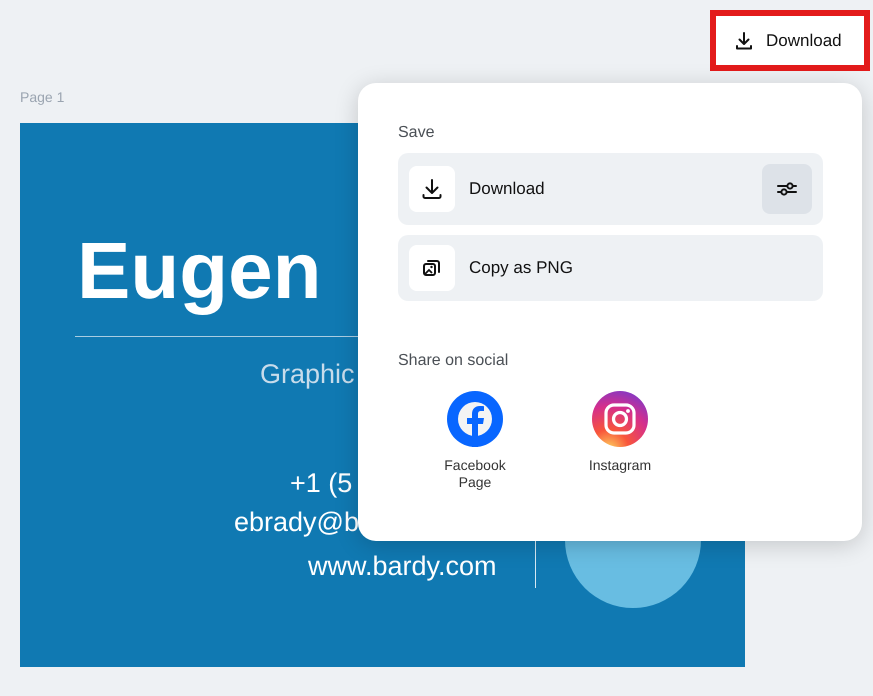 This screenshot has width=873, height=696. Describe the element at coordinates (199, 271) in the screenshot. I see `card-name: Eugen` at that location.